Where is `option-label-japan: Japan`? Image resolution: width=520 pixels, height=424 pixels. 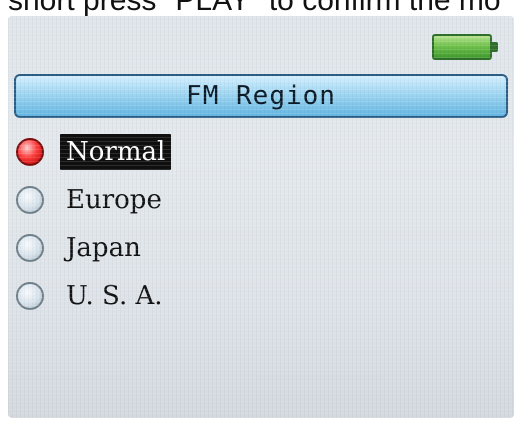
option-label-japan: Japan is located at coordinates (103, 248).